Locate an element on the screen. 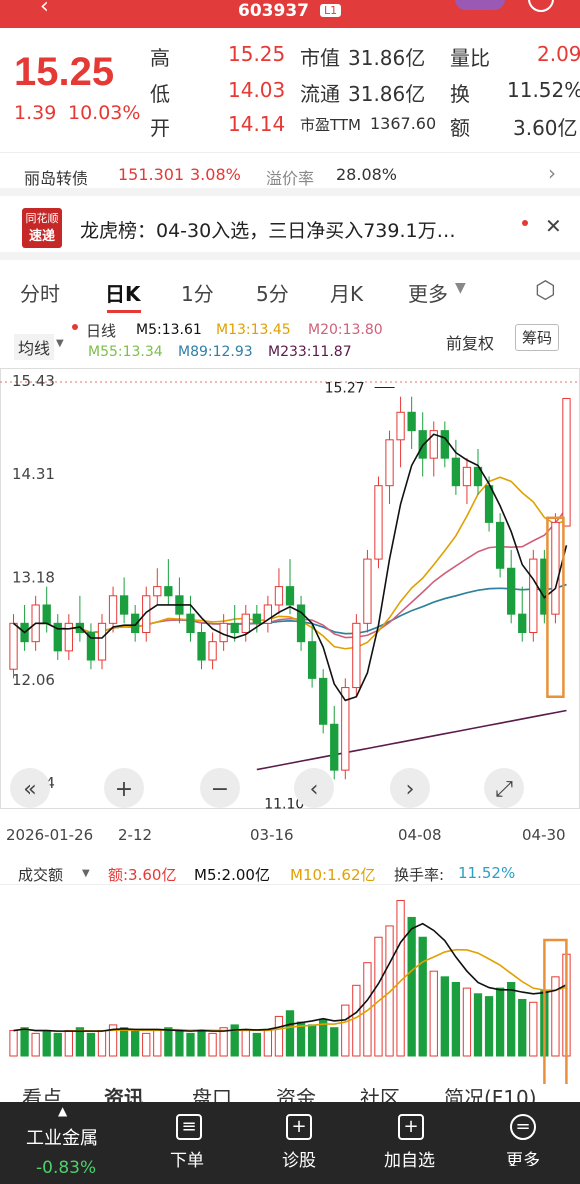  adjust-mode: 前复权 is located at coordinates (470, 342).